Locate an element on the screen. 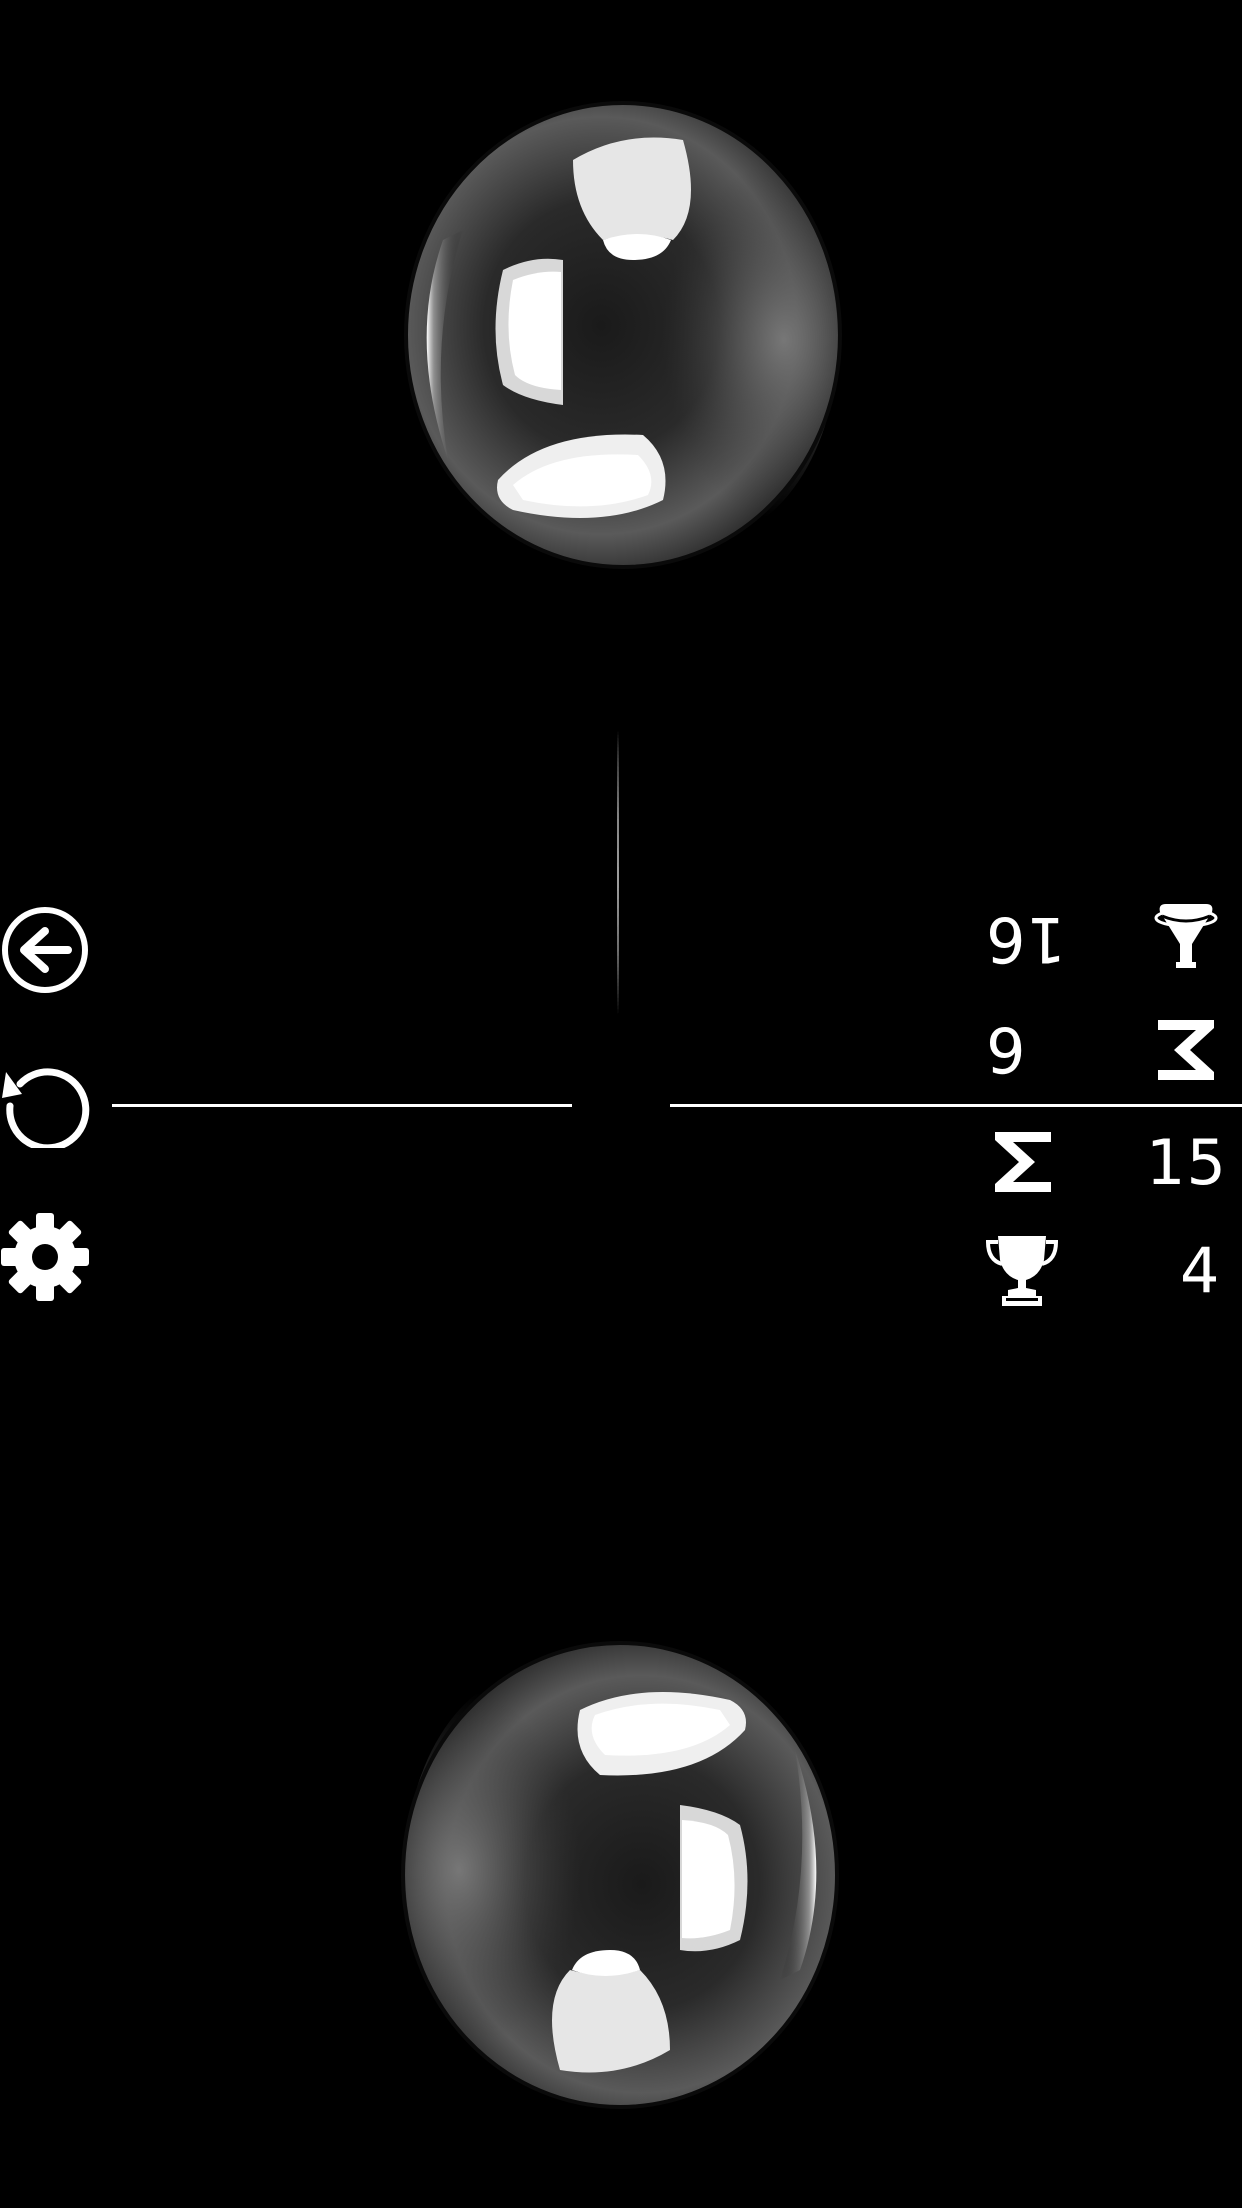 The width and height of the screenshot is (1242, 2208). player-total-value: 15 is located at coordinates (1186, 1162).